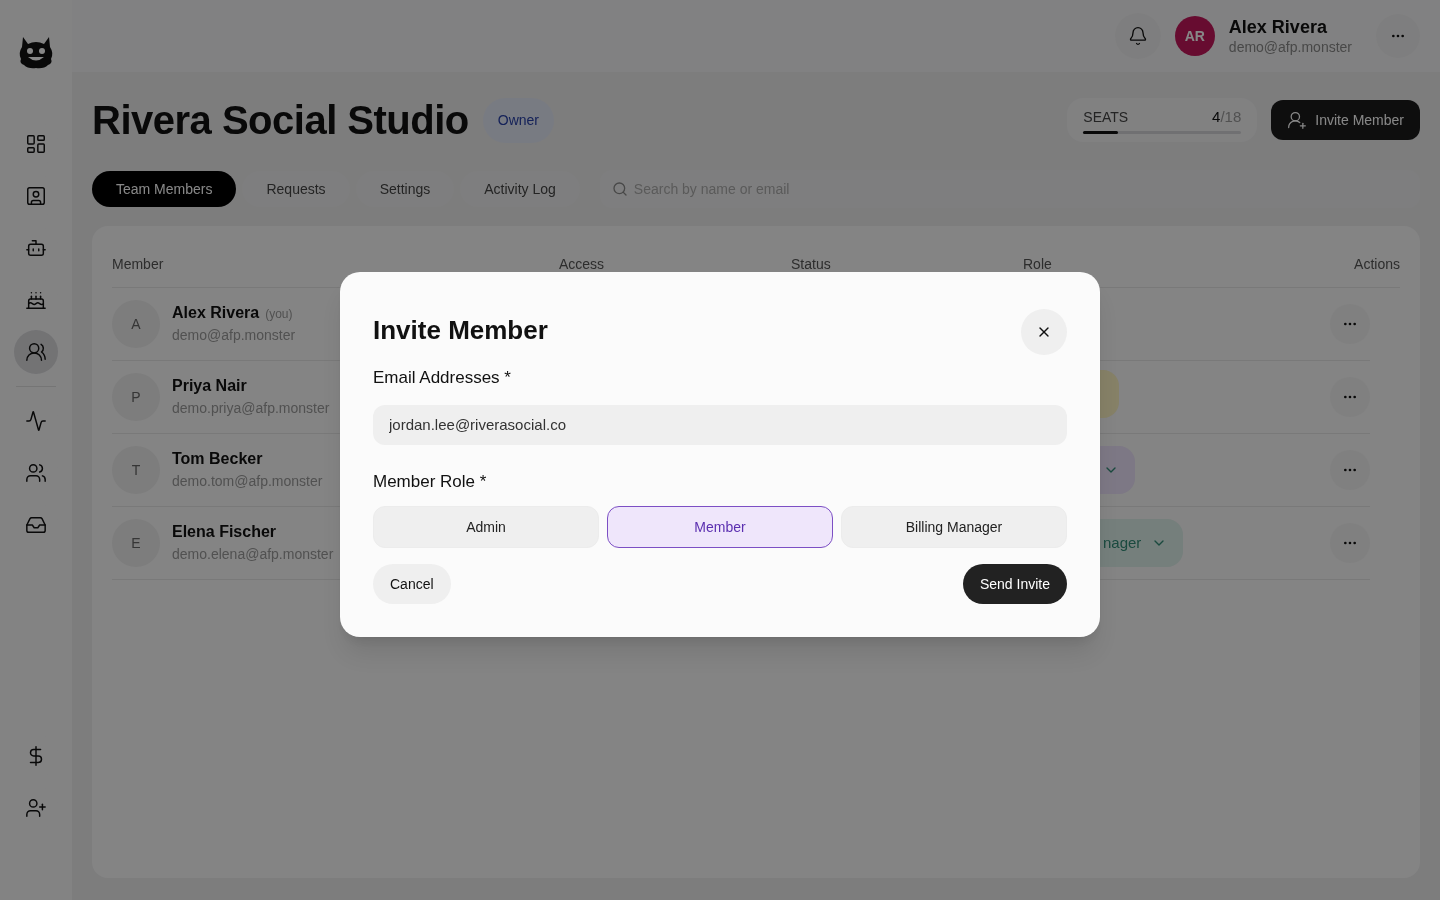 The height and width of the screenshot is (900, 1440). What do you see at coordinates (36, 473) in the screenshot?
I see `users-icon` at bounding box center [36, 473].